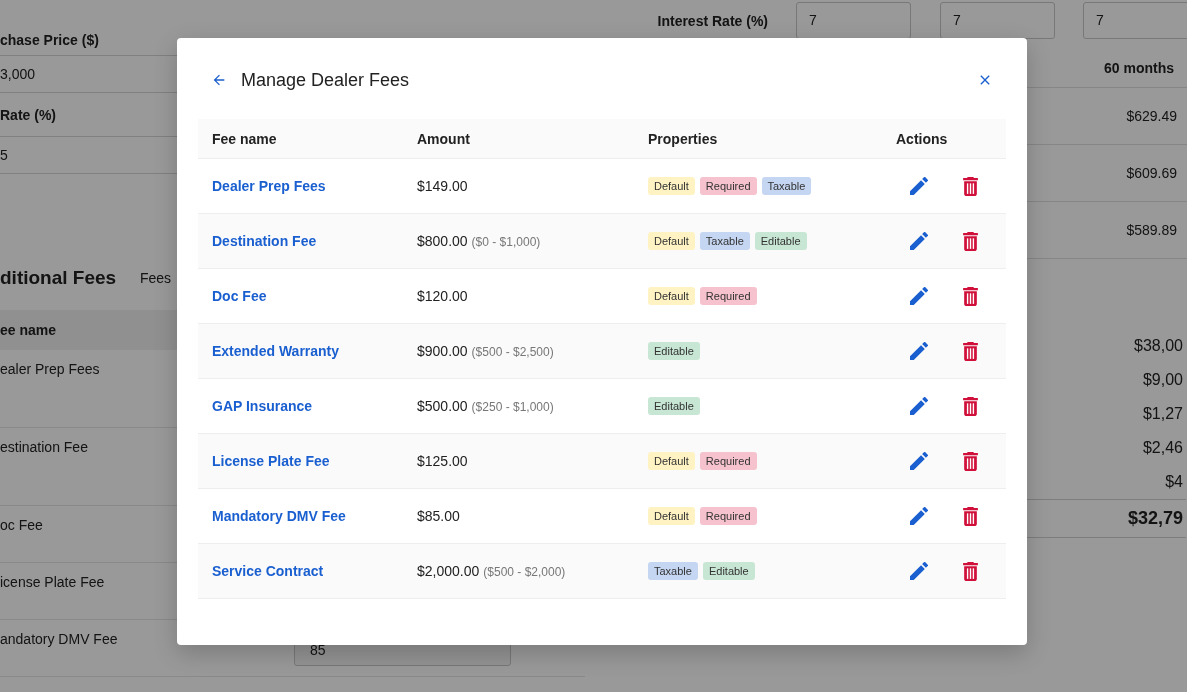 Image resolution: width=1187 pixels, height=692 pixels. I want to click on table-cell: icense Plate Fee, so click(52, 582).